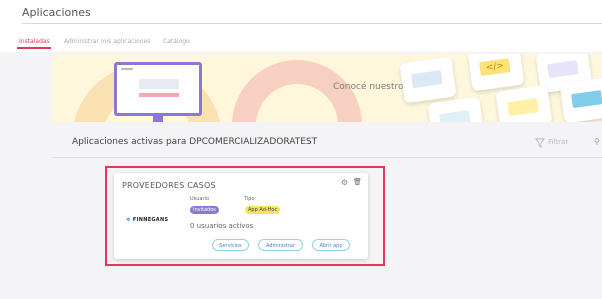  I want to click on administrar-button: Administrar, so click(280, 245).